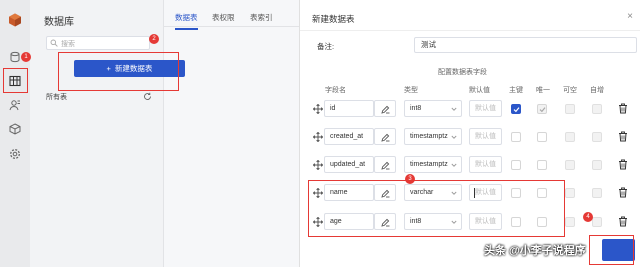  I want to click on field-name-input: id, so click(349, 108).